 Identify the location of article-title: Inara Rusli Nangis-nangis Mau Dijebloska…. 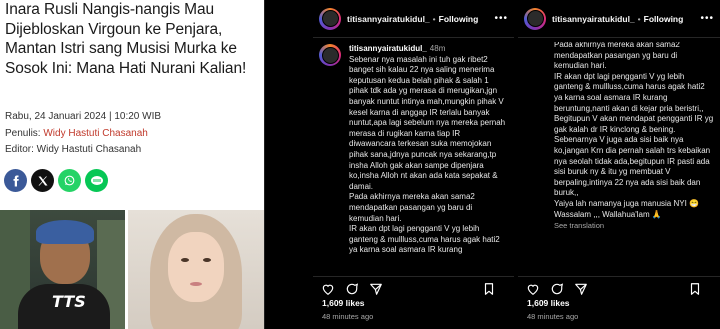
(134, 39).